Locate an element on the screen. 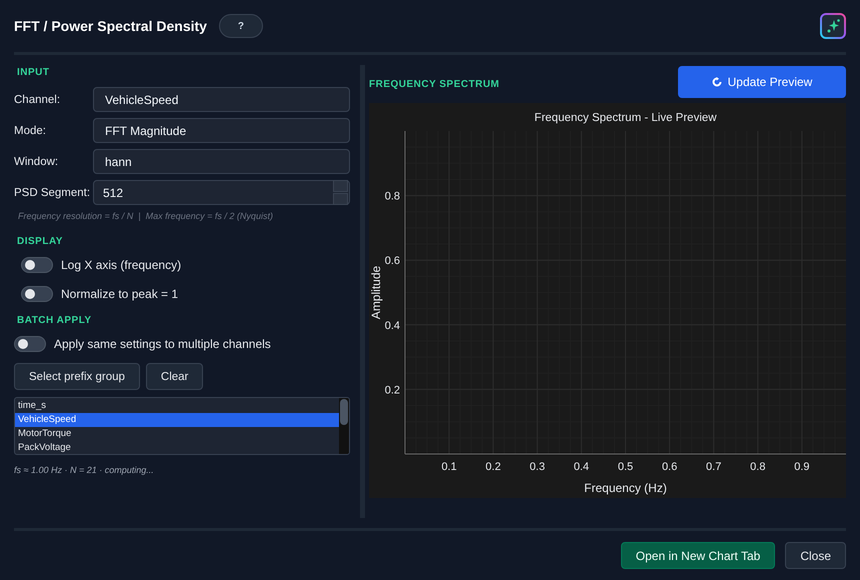 This screenshot has width=860, height=580. section-heading: DISPLAY is located at coordinates (40, 241).